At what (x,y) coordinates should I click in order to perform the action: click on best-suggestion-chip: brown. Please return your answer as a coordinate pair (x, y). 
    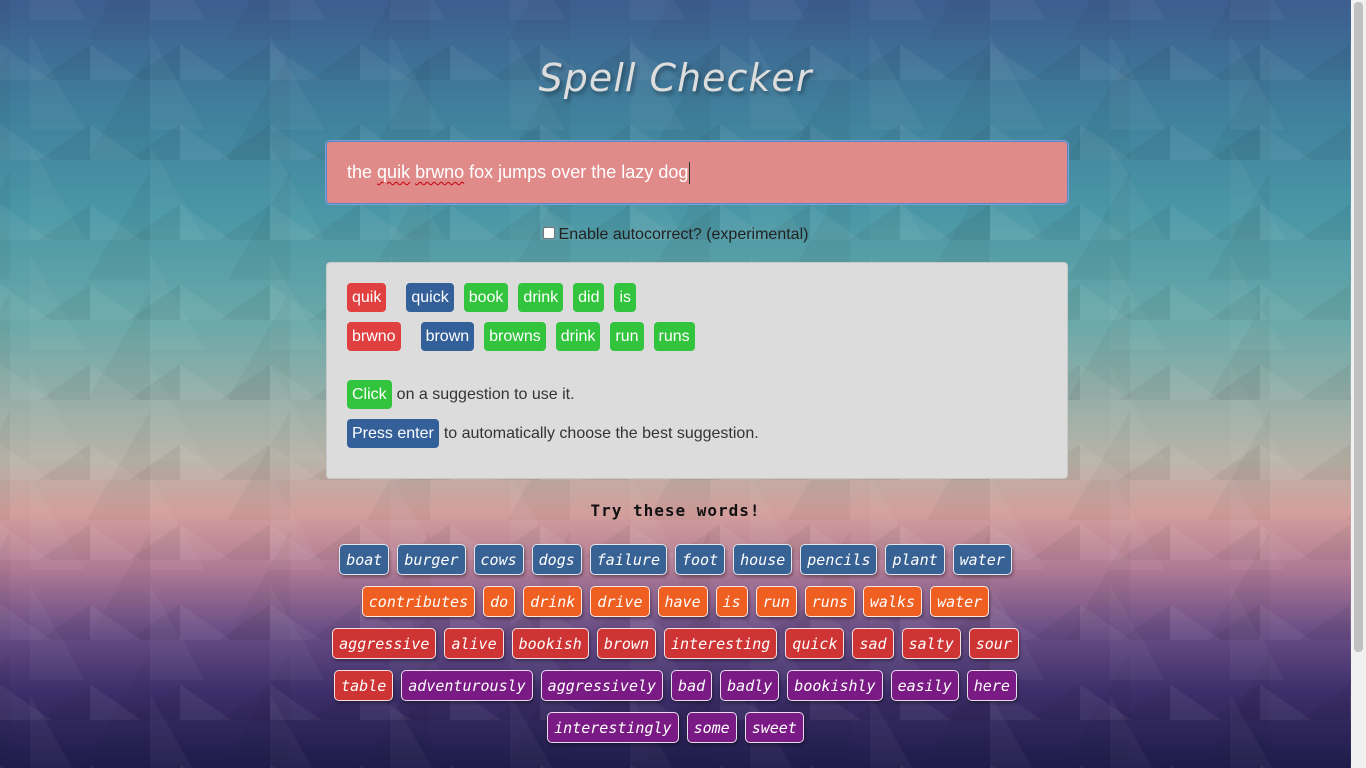
    Looking at the image, I should click on (447, 336).